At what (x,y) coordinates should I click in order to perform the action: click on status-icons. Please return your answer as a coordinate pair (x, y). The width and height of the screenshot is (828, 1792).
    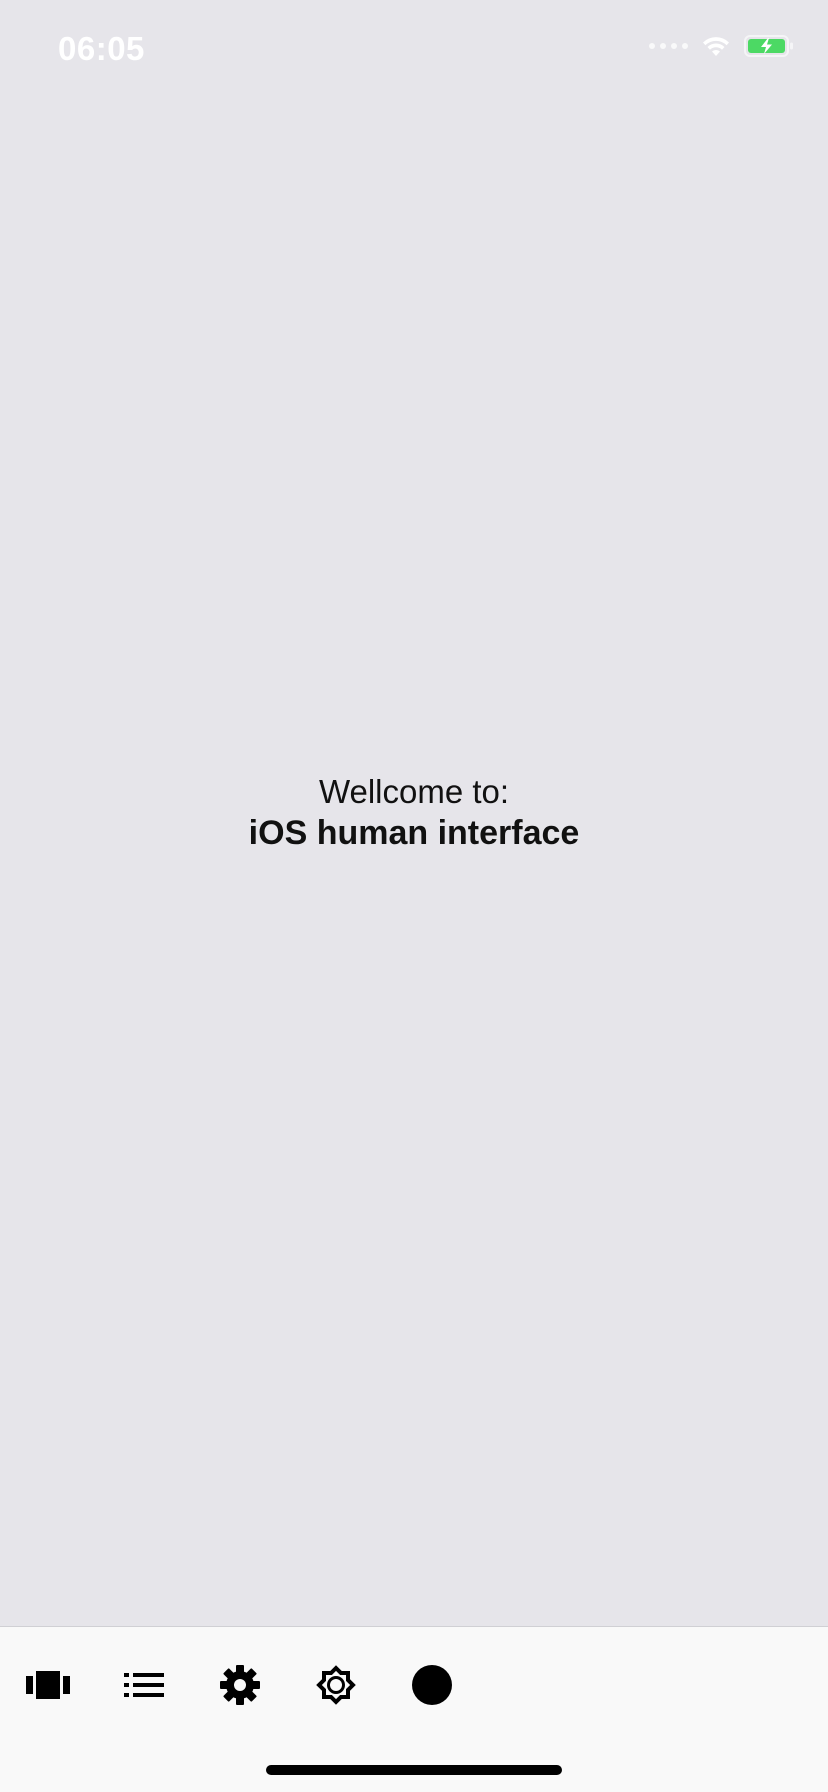
    Looking at the image, I should click on (721, 46).